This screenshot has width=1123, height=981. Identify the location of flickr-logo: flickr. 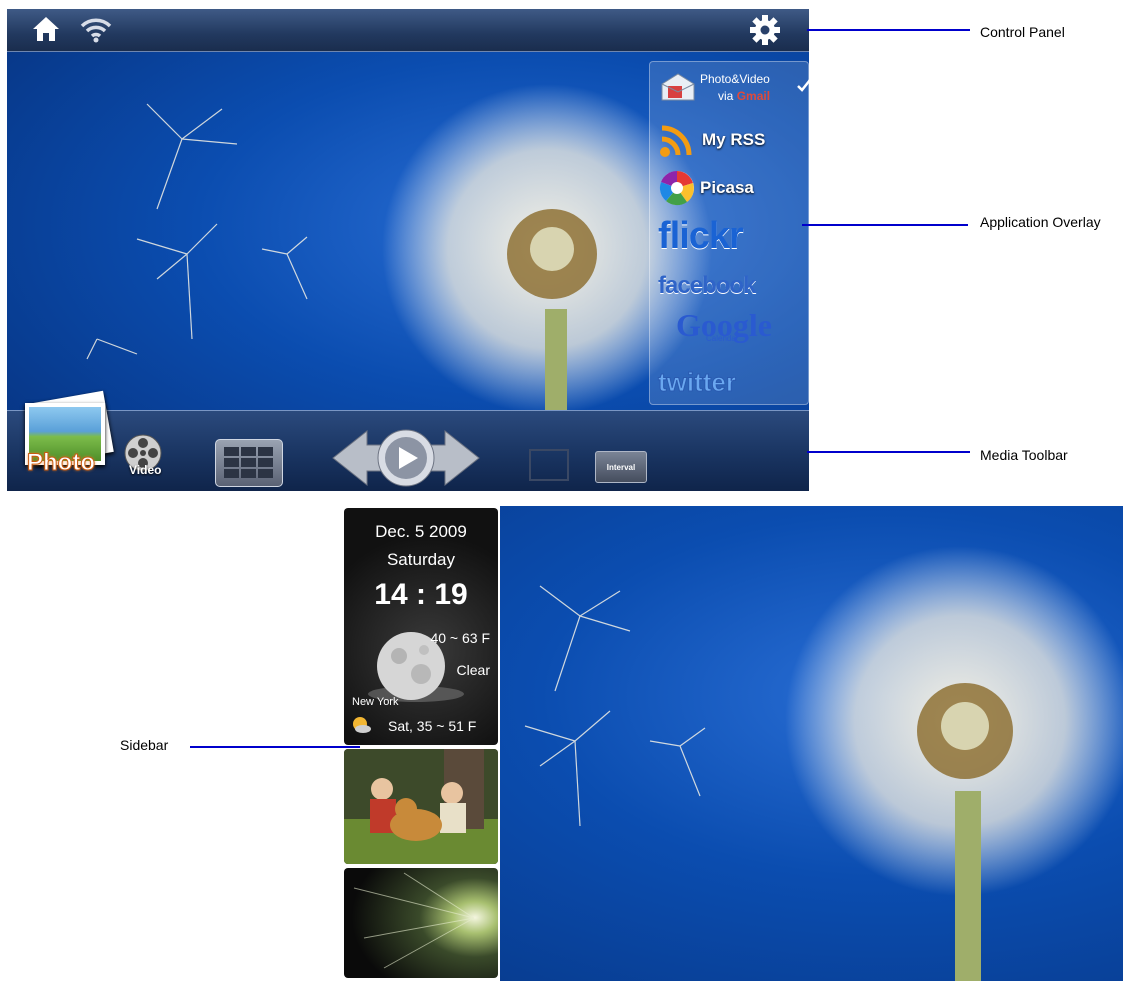
(701, 235).